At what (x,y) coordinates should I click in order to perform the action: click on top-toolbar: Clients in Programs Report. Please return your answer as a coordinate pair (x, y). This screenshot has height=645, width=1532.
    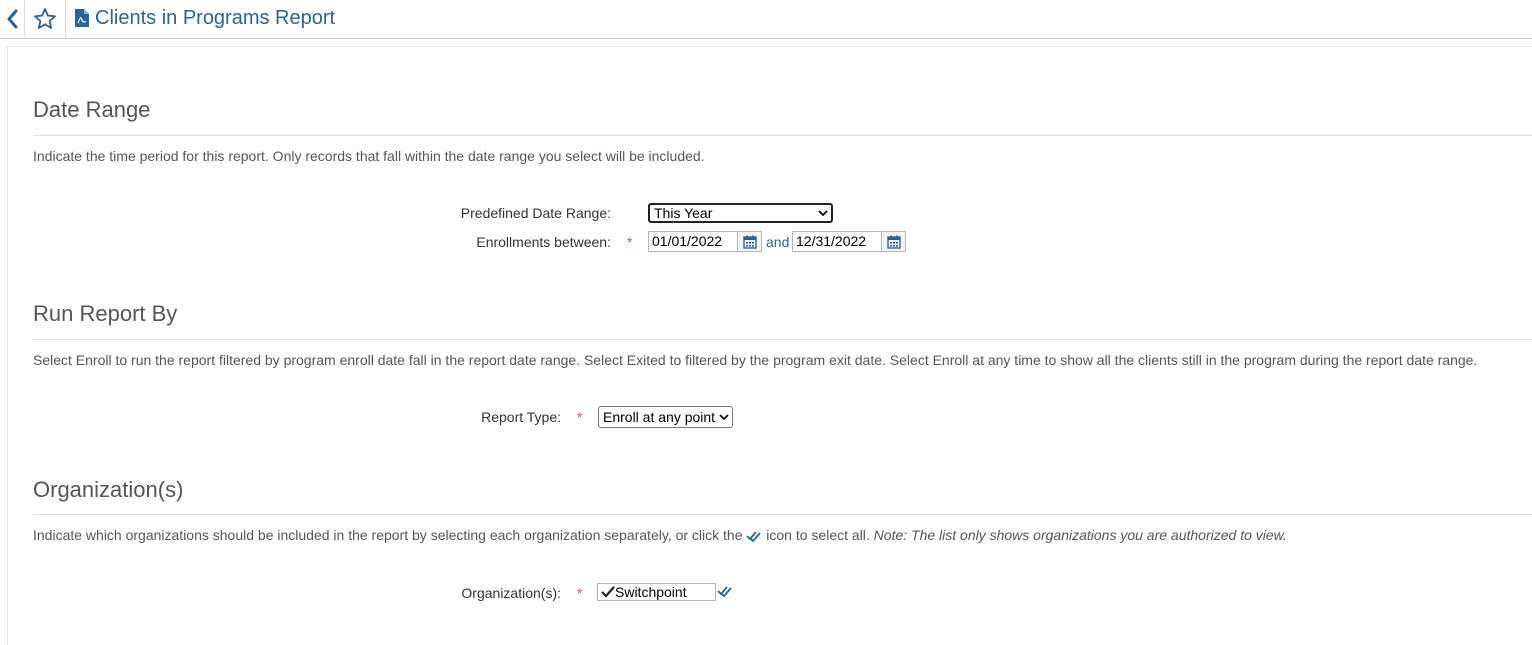
    Looking at the image, I should click on (766, 19).